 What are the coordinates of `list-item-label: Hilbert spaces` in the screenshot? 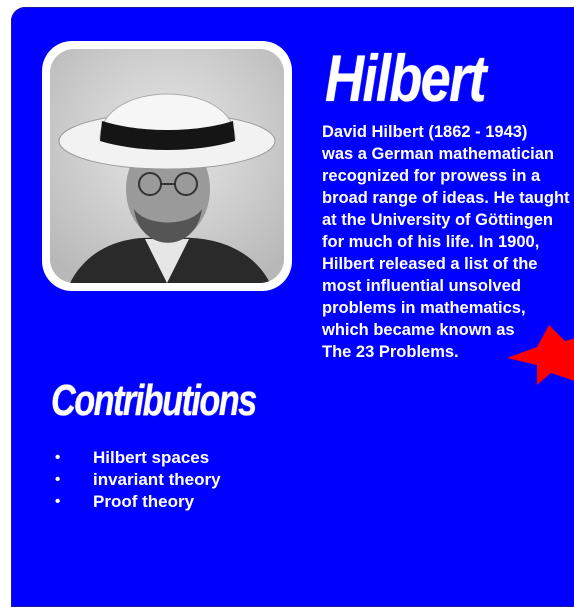 It's located at (151, 457).